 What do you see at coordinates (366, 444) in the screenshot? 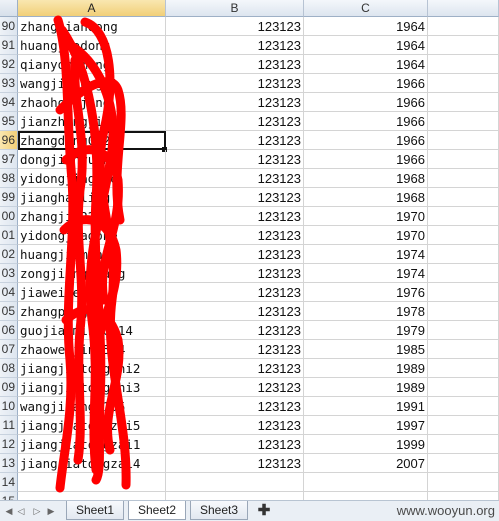
I see `cell-c: 1999` at bounding box center [366, 444].